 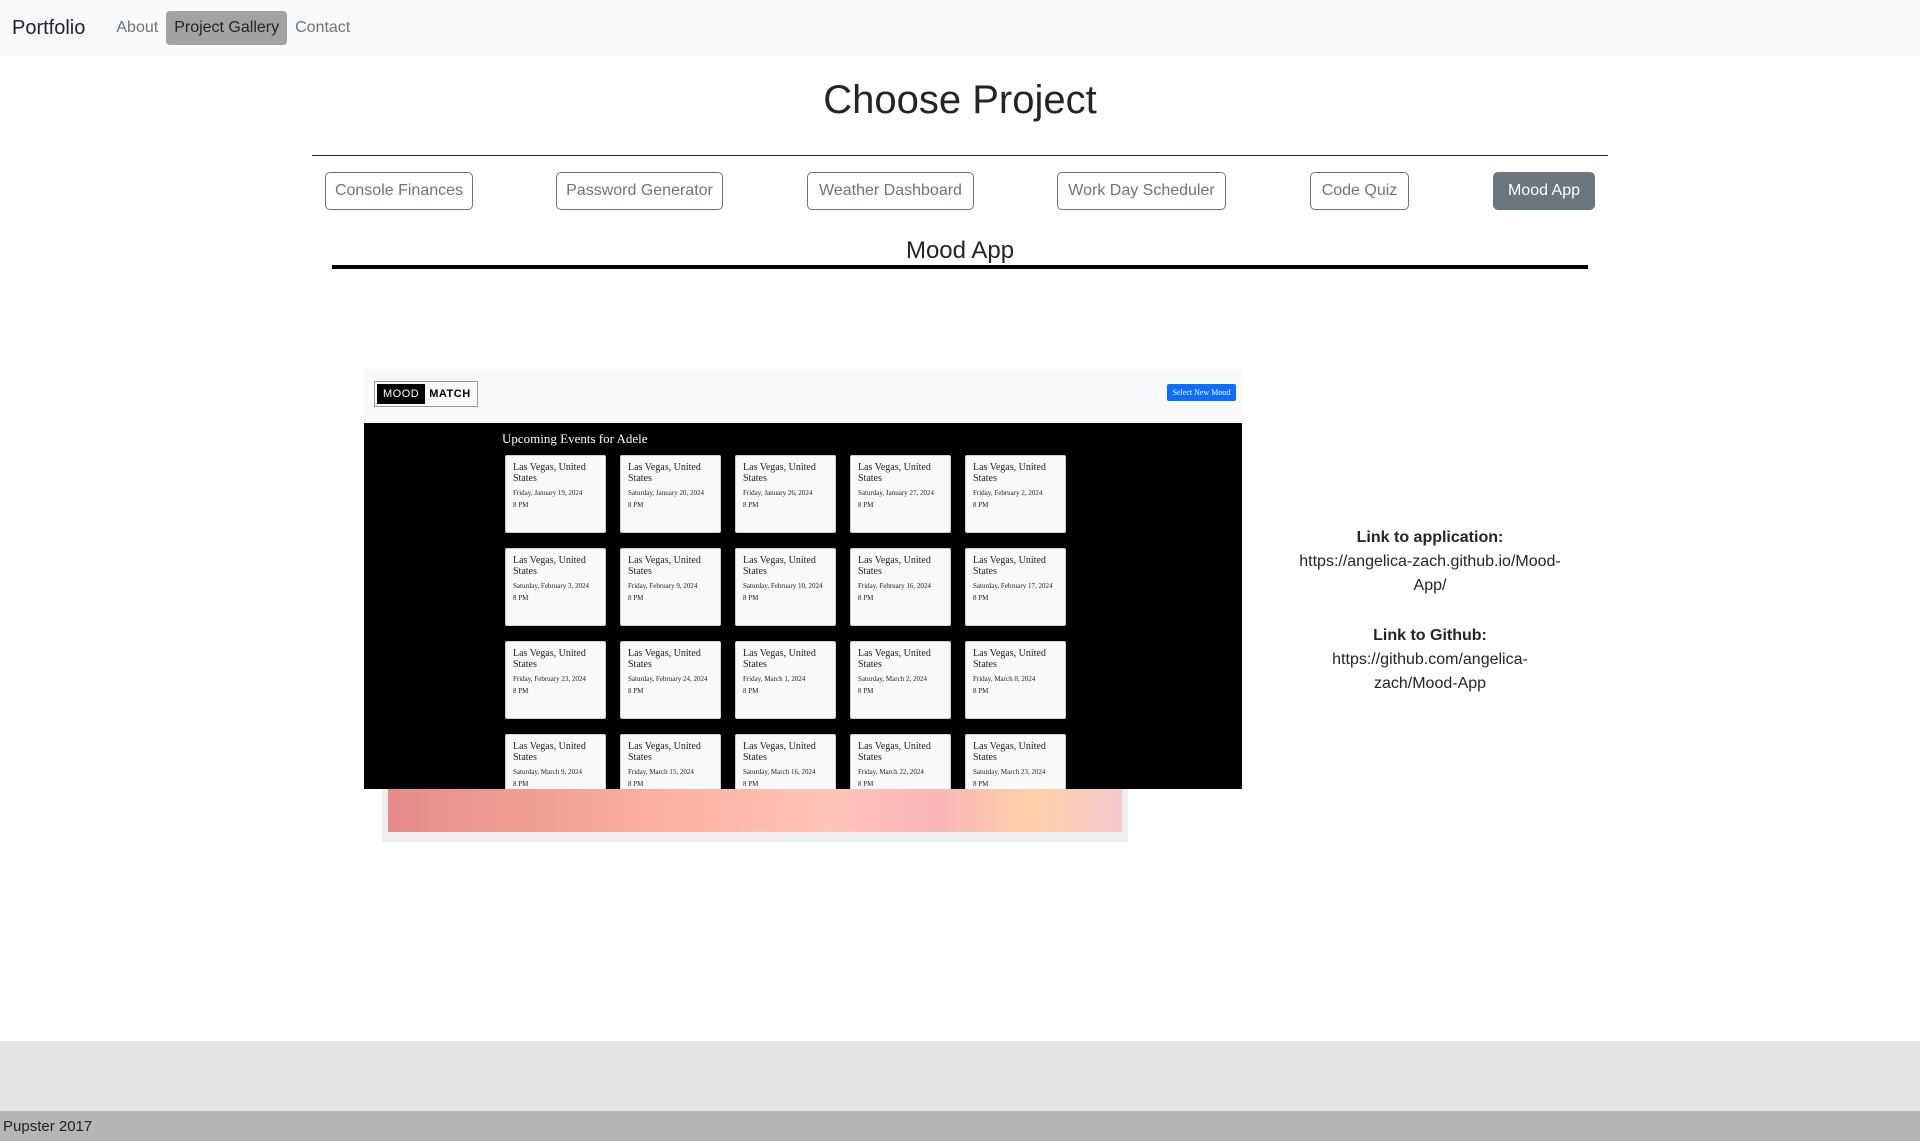 I want to click on preview-event-date: Friday, March 22, 2024, so click(x=891, y=772).